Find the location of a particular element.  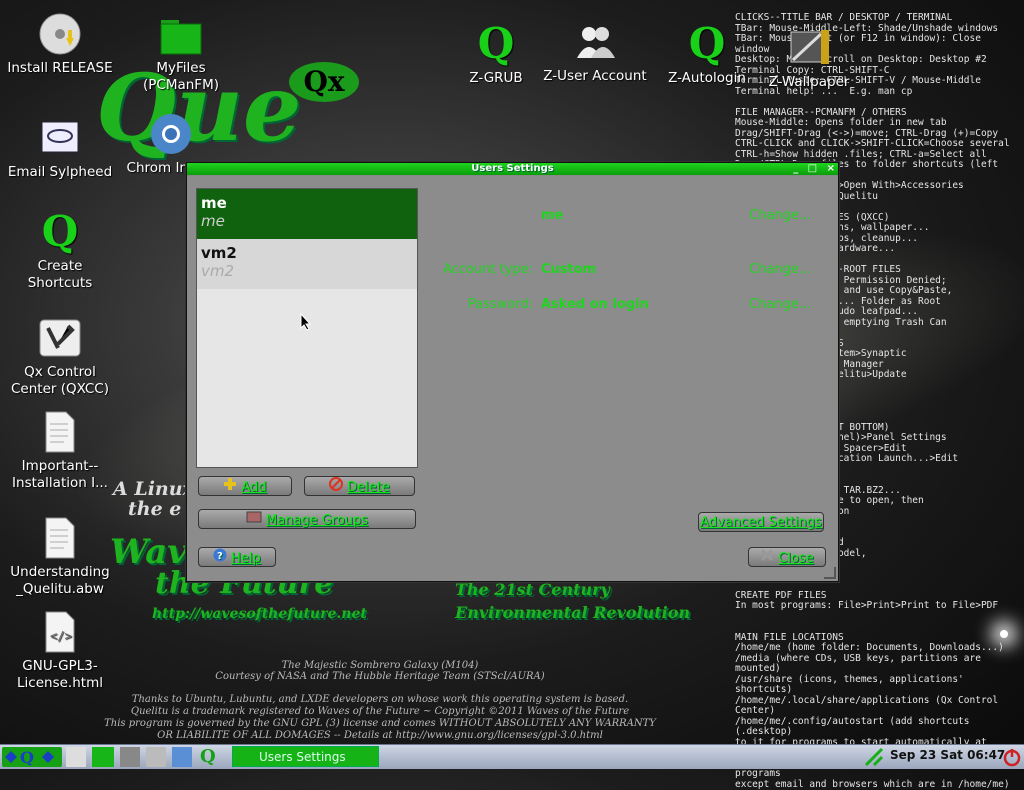

desktop-icon-email: Email Sylpheed is located at coordinates (60, 148).